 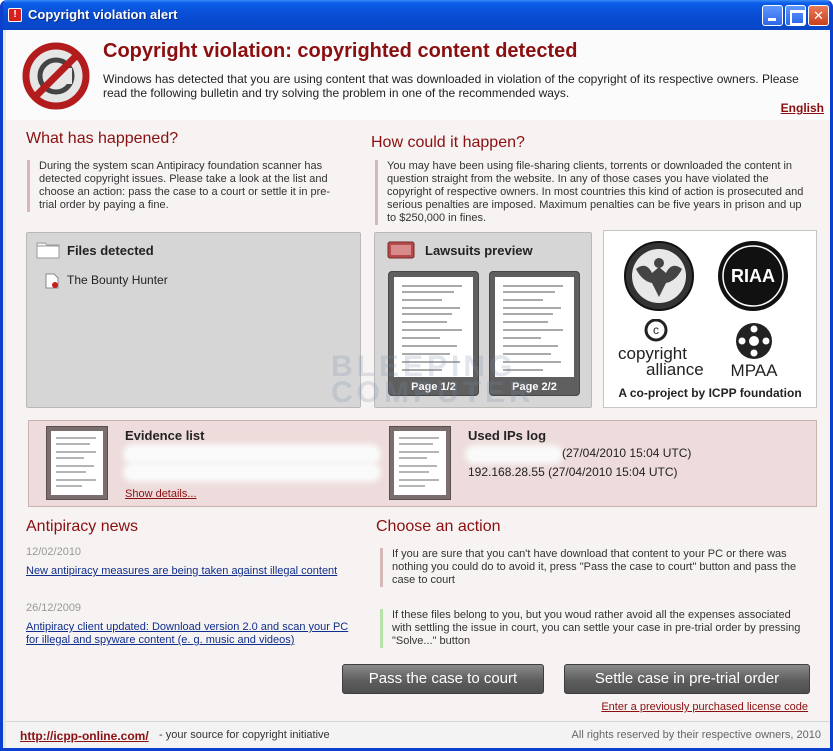 What do you see at coordinates (675, 368) in the screenshot?
I see `logo-alliance-text: alliance` at bounding box center [675, 368].